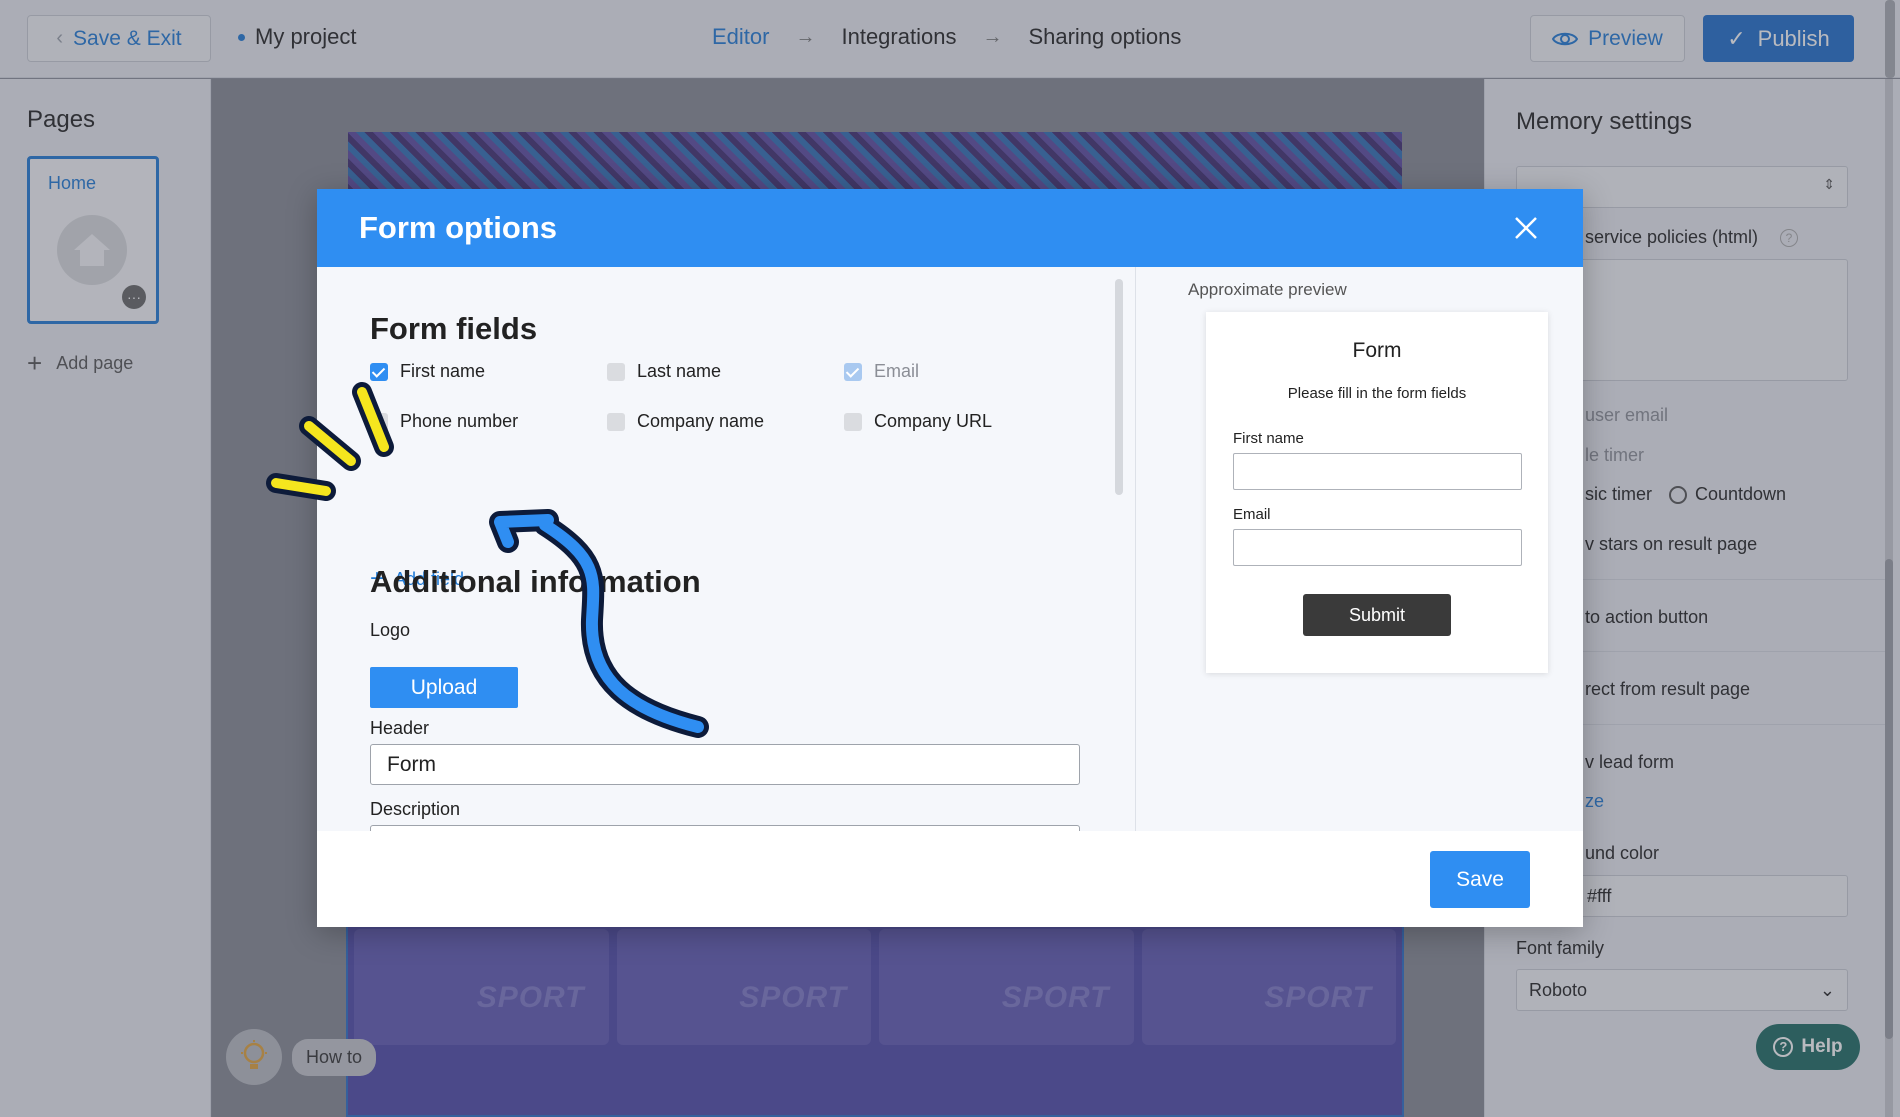 The width and height of the screenshot is (1900, 1117). What do you see at coordinates (1377, 393) in the screenshot?
I see `preview-form-subtitle: Please fill in the form fields` at bounding box center [1377, 393].